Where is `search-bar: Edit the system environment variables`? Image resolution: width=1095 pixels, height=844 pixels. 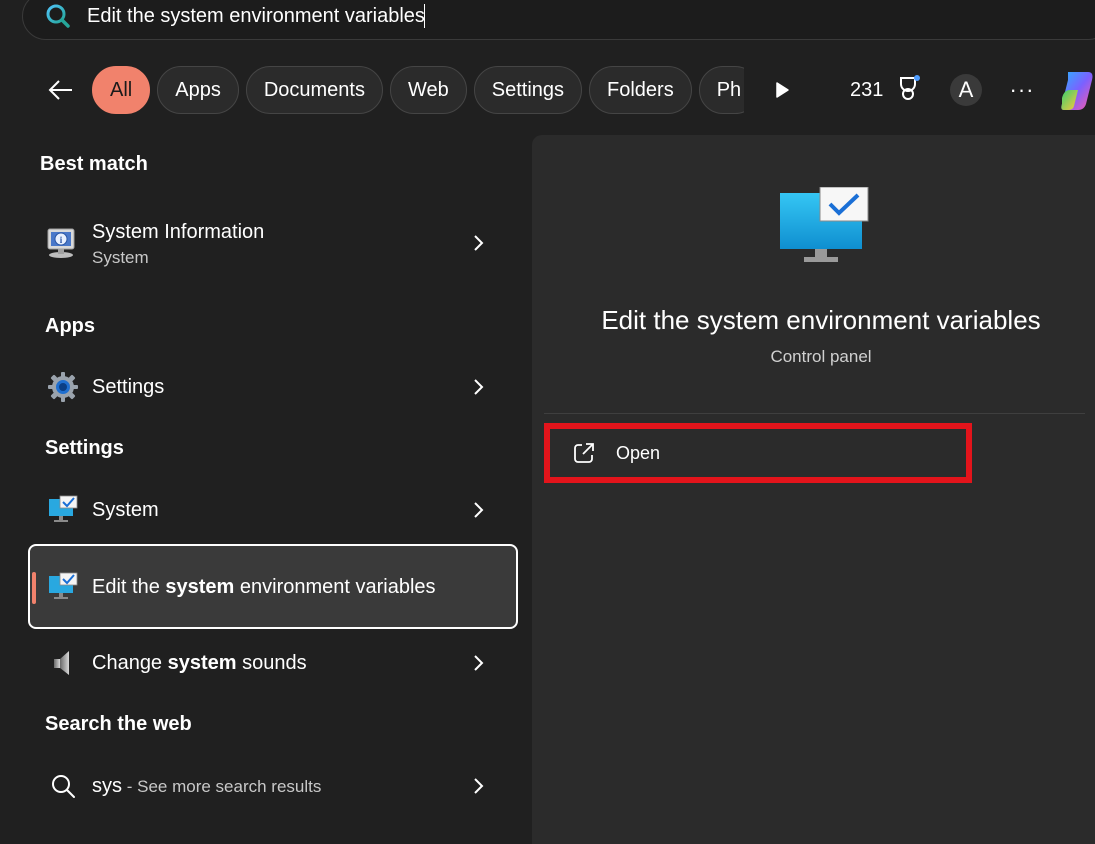 search-bar: Edit the system environment variables is located at coordinates (558, 20).